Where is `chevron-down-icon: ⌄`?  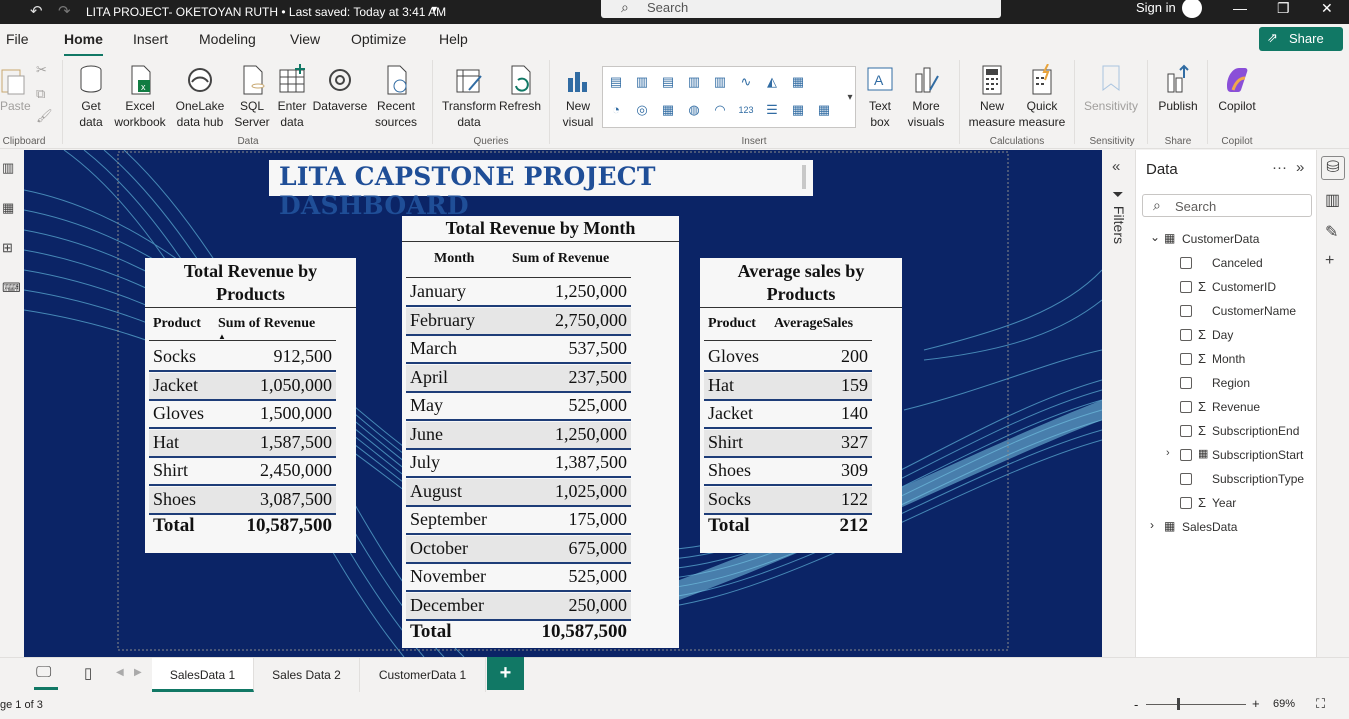
chevron-down-icon: ⌄ is located at coordinates (1155, 237).